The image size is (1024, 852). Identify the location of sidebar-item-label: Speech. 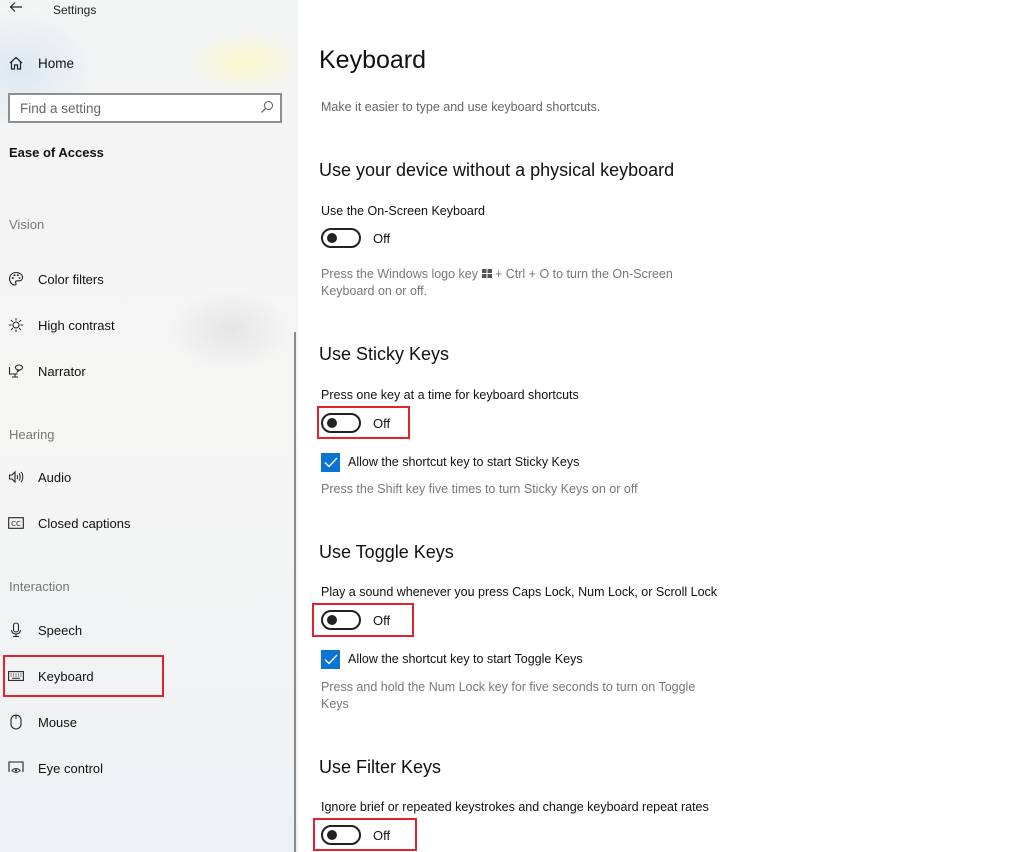
(60, 630).